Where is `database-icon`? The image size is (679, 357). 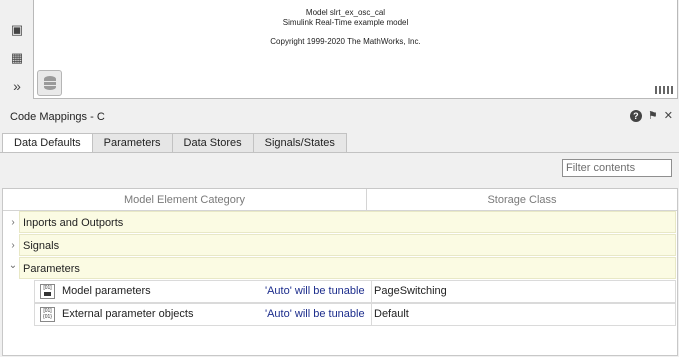
database-icon is located at coordinates (50, 83).